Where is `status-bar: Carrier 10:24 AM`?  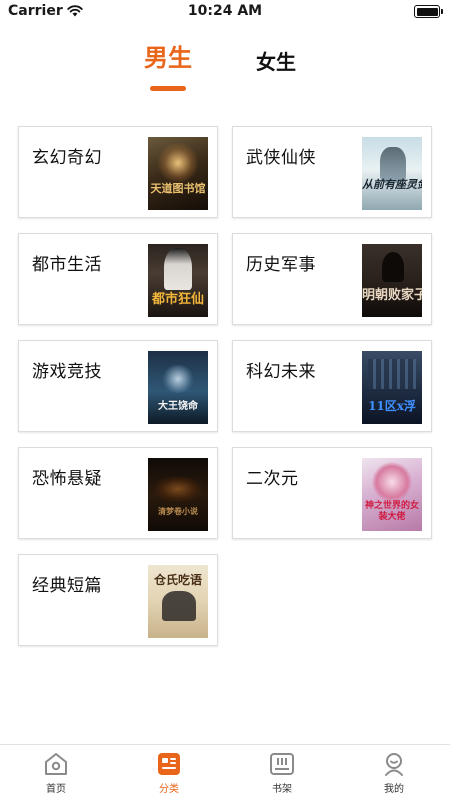
status-bar: Carrier 10:24 AM is located at coordinates (225, 12).